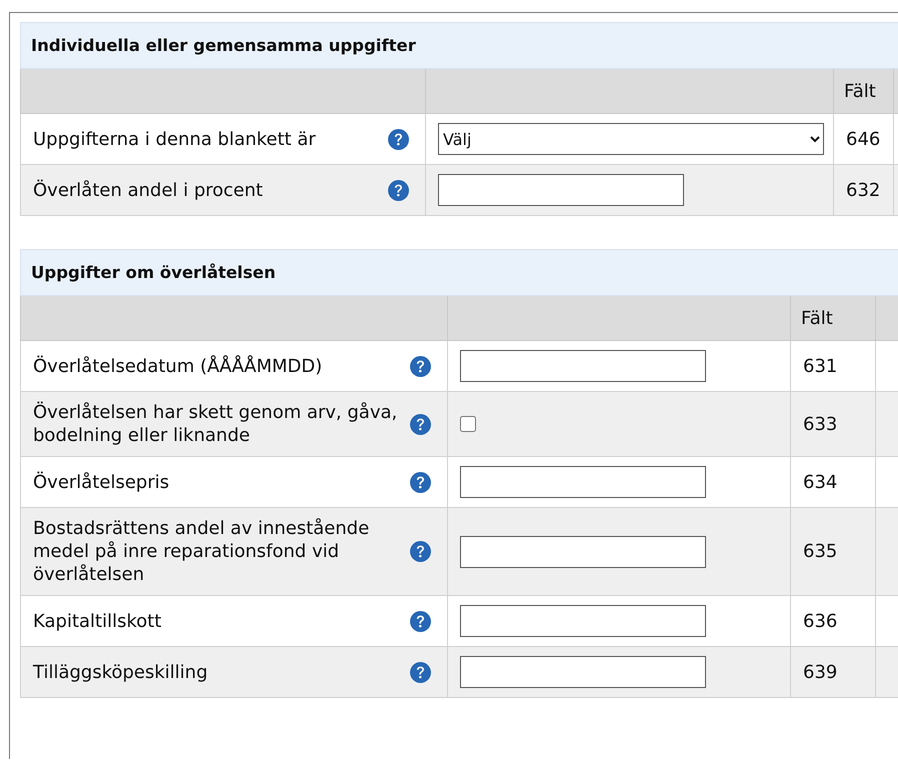  I want to click on field-label: Överlåtelsen har skett genom arv, gåva, bodelning eller liknande, so click(215, 424).